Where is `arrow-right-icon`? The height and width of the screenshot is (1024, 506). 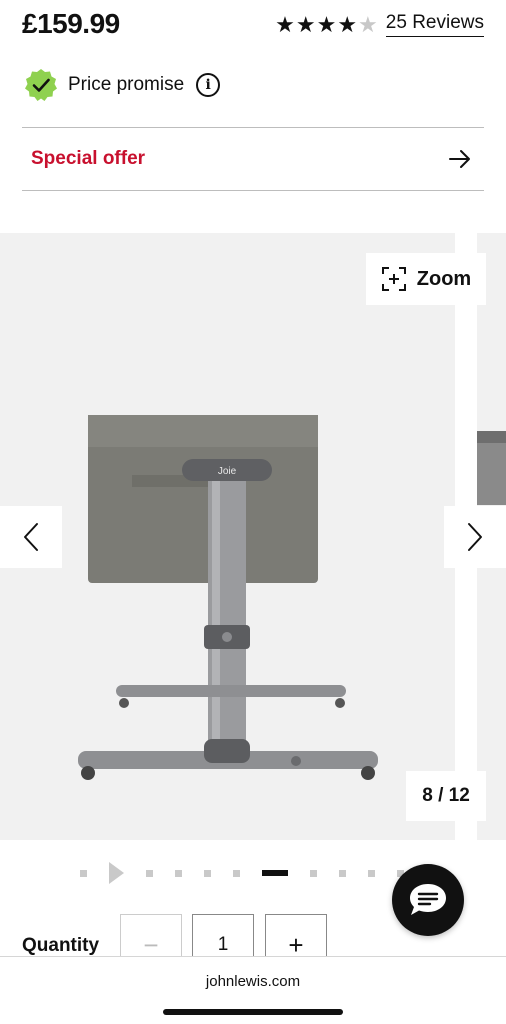 arrow-right-icon is located at coordinates (459, 159).